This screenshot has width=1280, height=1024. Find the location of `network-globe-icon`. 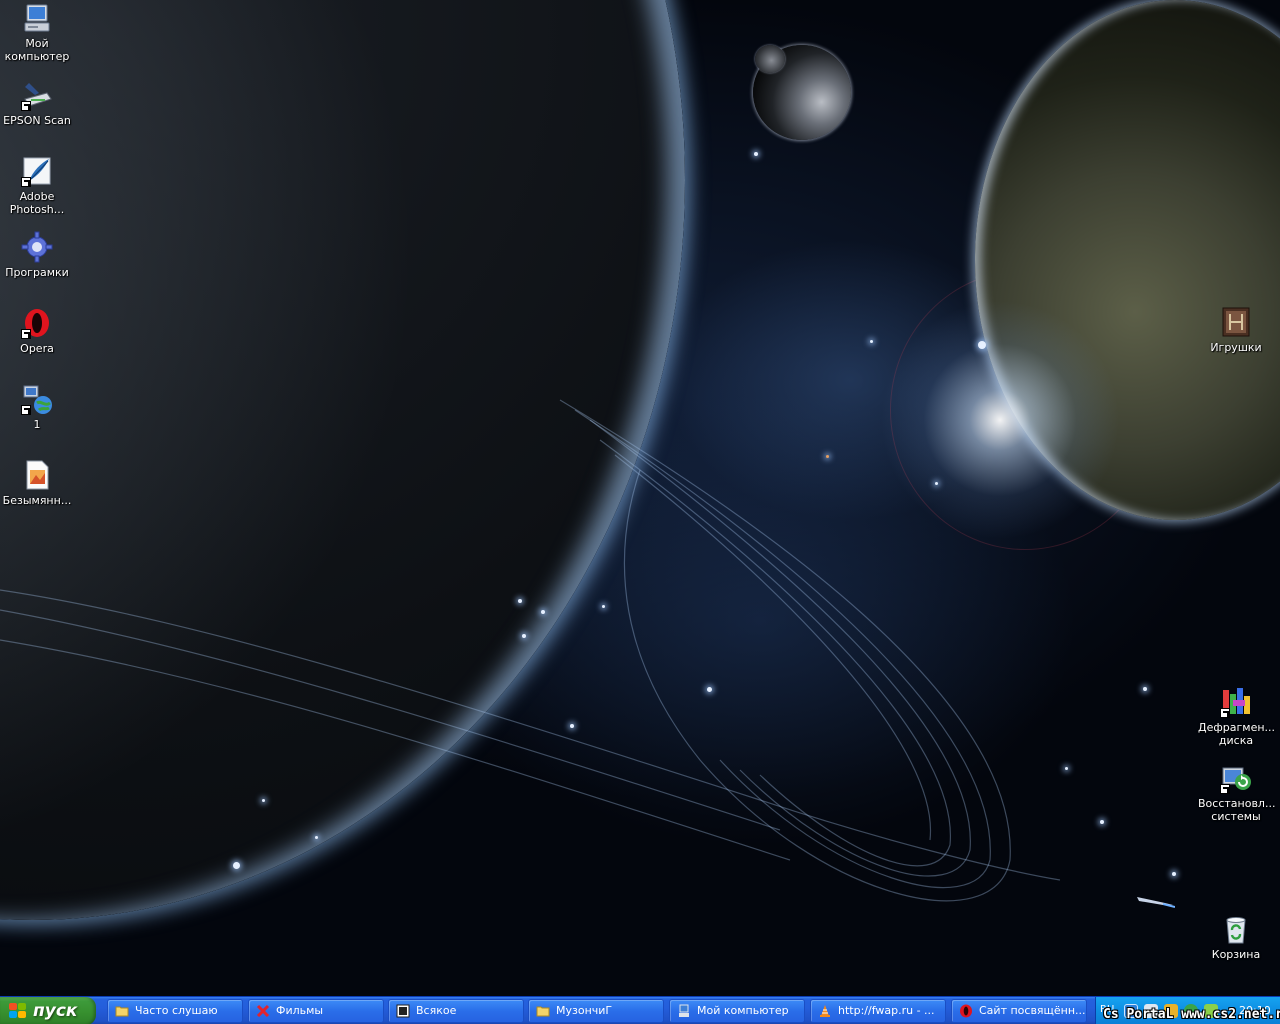

network-globe-icon is located at coordinates (37, 399).